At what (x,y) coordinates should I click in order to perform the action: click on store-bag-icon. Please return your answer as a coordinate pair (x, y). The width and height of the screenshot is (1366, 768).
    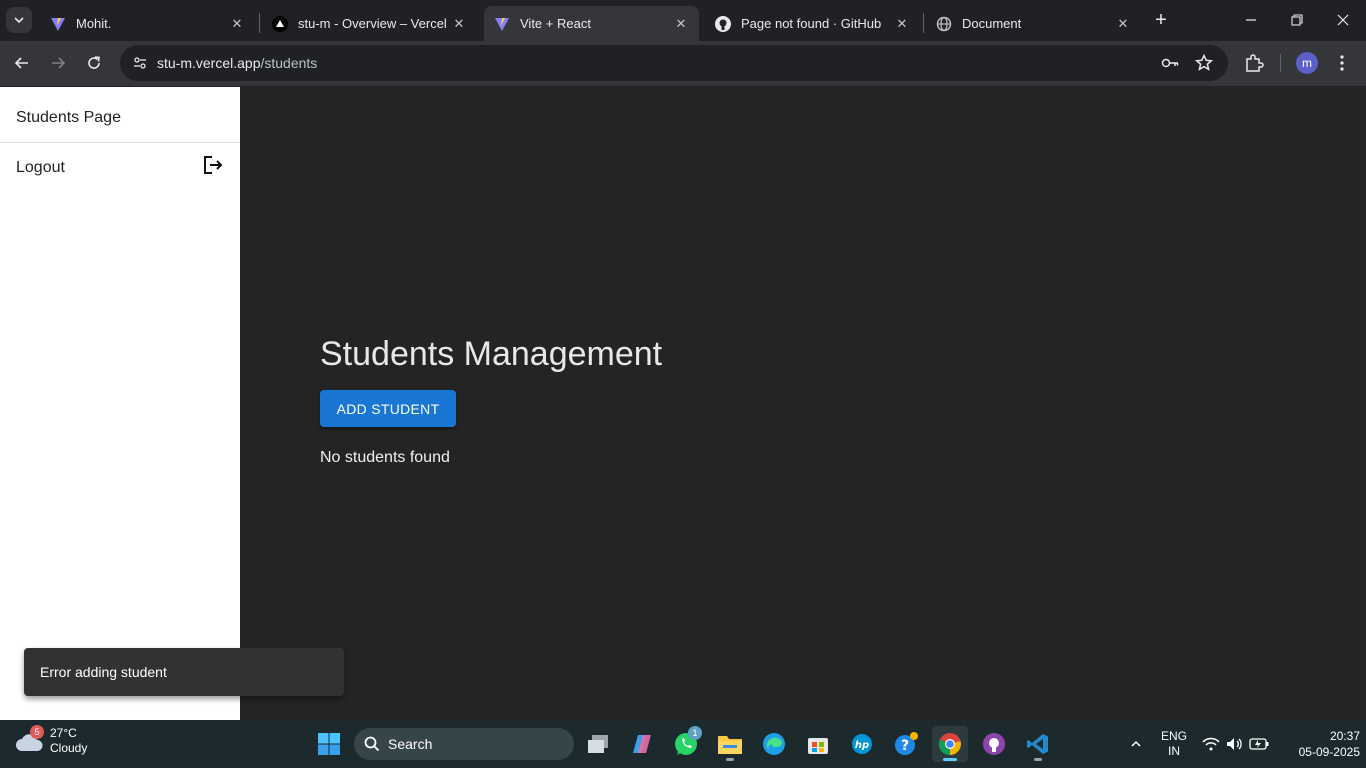
    Looking at the image, I should click on (818, 746).